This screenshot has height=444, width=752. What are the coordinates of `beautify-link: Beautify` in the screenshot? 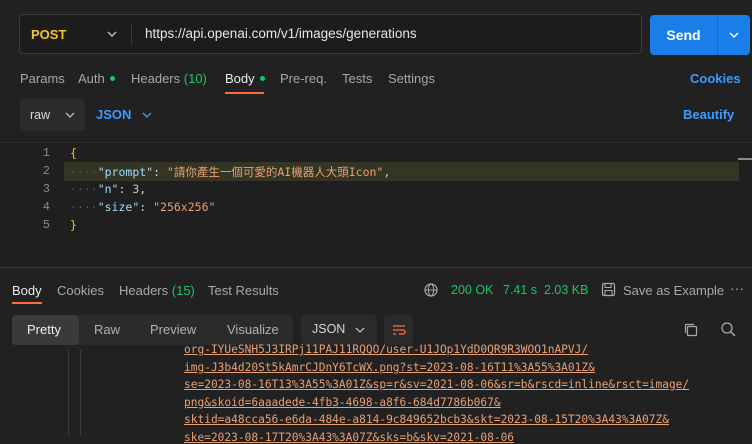 It's located at (708, 114).